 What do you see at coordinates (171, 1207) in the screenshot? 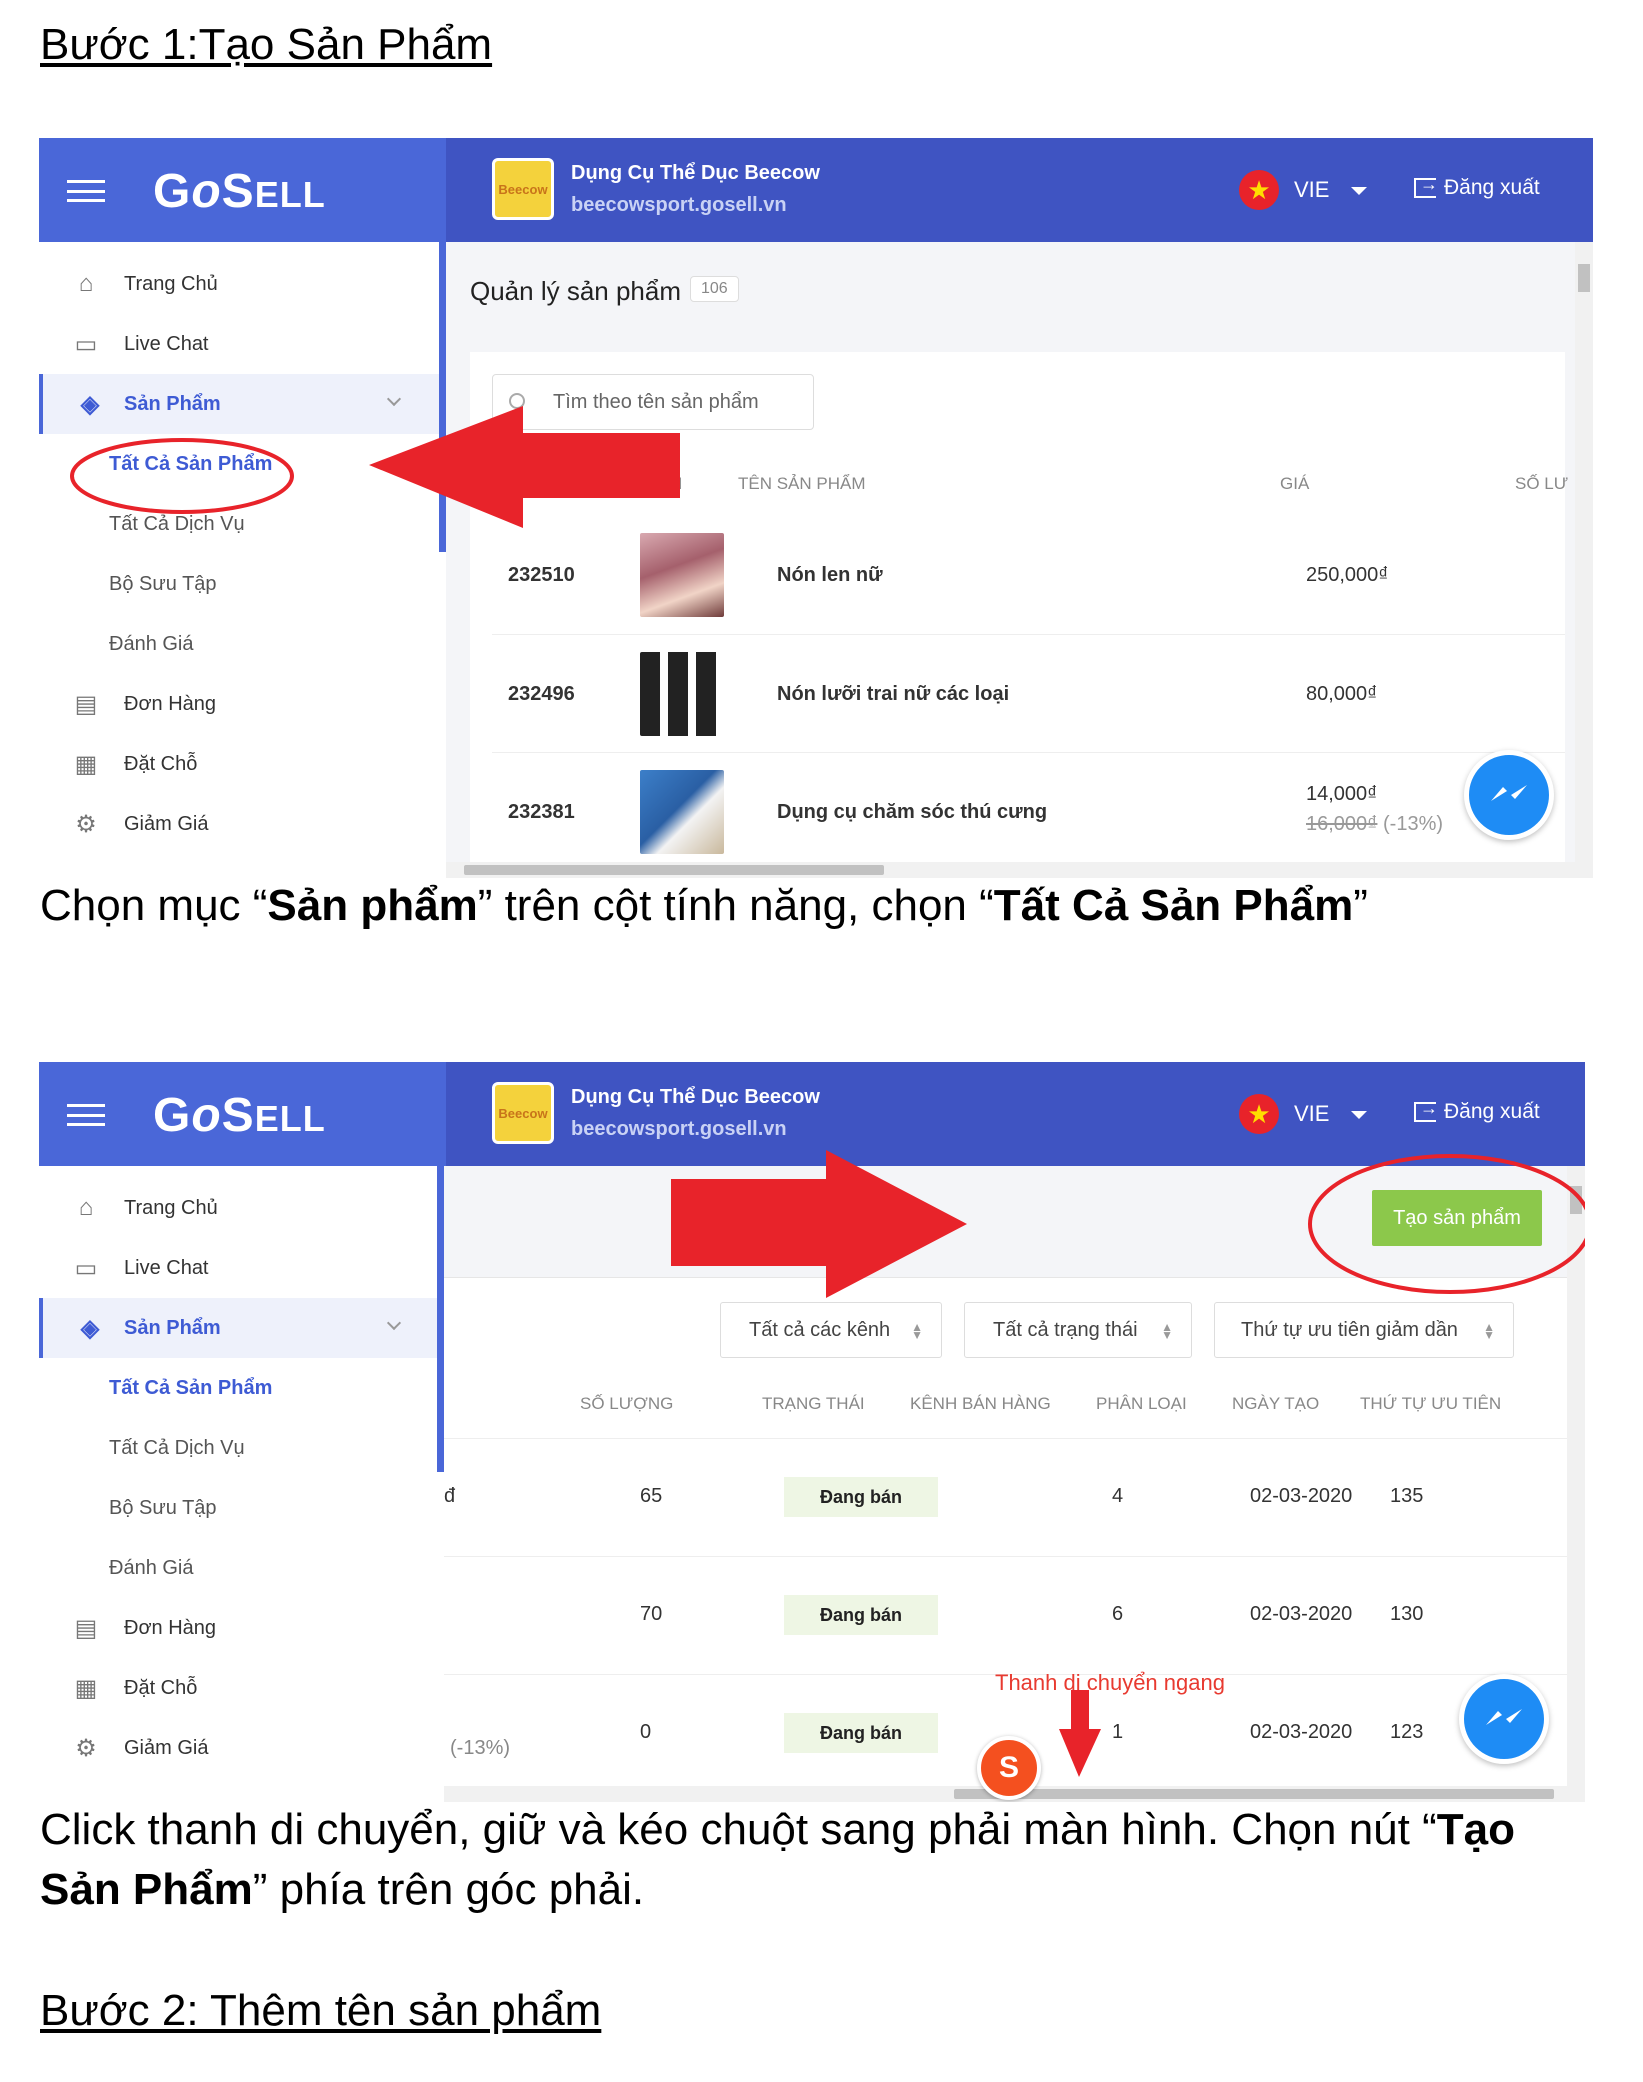
I see `sidebar-item-label: Trang Chủ` at bounding box center [171, 1207].